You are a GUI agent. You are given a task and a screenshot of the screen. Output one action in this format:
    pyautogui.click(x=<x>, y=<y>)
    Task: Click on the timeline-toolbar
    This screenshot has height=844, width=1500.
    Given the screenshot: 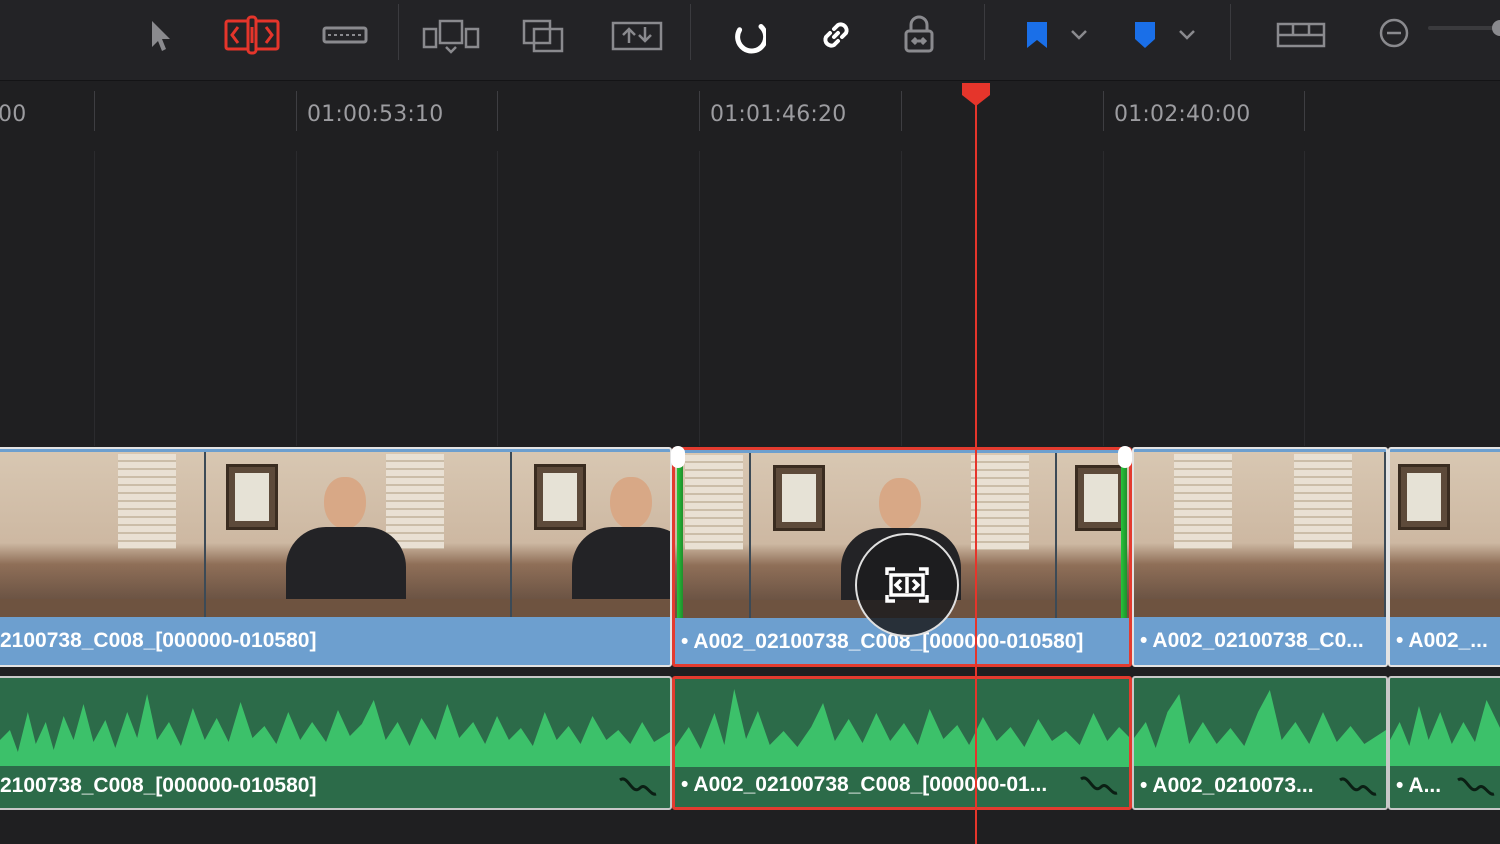 What is the action you would take?
    pyautogui.click(x=750, y=40)
    